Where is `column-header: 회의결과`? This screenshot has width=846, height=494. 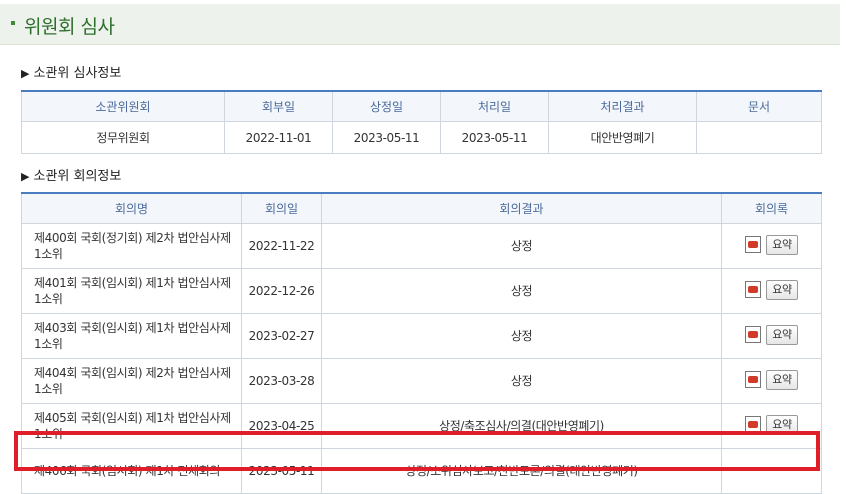
column-header: 회의결과 is located at coordinates (521, 208).